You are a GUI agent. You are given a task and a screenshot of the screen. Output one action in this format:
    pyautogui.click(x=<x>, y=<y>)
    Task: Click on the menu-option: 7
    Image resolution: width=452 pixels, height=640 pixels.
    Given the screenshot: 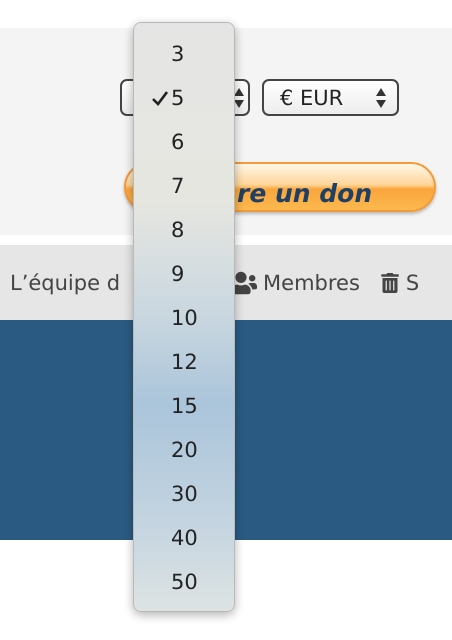 What is the action you would take?
    pyautogui.click(x=184, y=186)
    